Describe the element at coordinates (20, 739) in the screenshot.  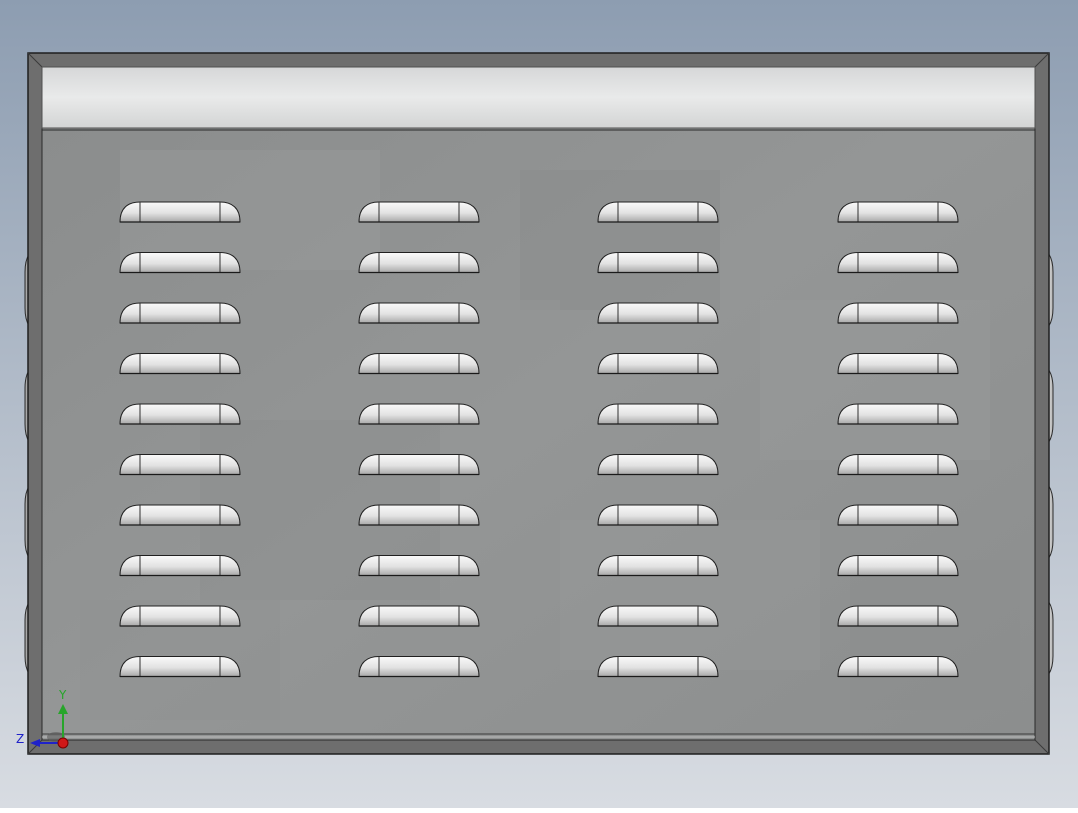
I see `triad-z-label: Z` at that location.